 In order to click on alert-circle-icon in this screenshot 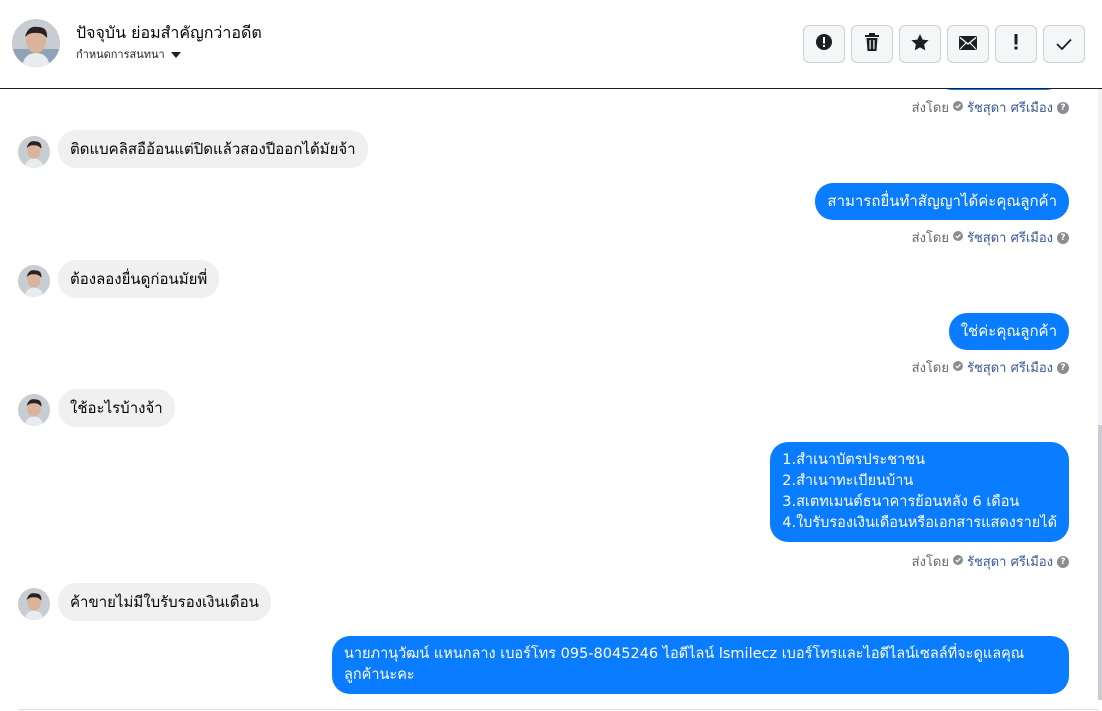, I will do `click(824, 44)`.